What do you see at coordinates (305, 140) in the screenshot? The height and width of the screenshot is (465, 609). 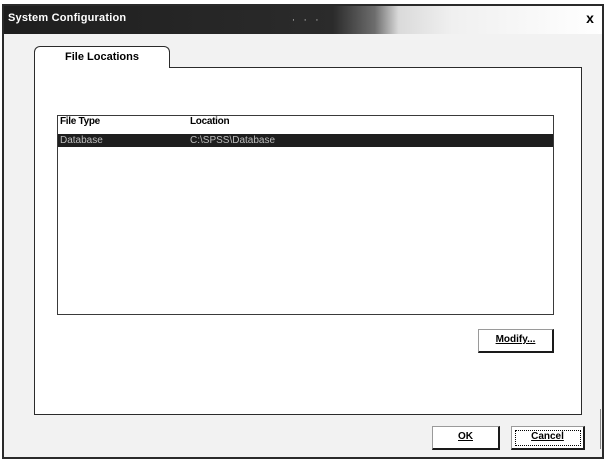 I see `list-item: Database C:\SPSS\Database` at bounding box center [305, 140].